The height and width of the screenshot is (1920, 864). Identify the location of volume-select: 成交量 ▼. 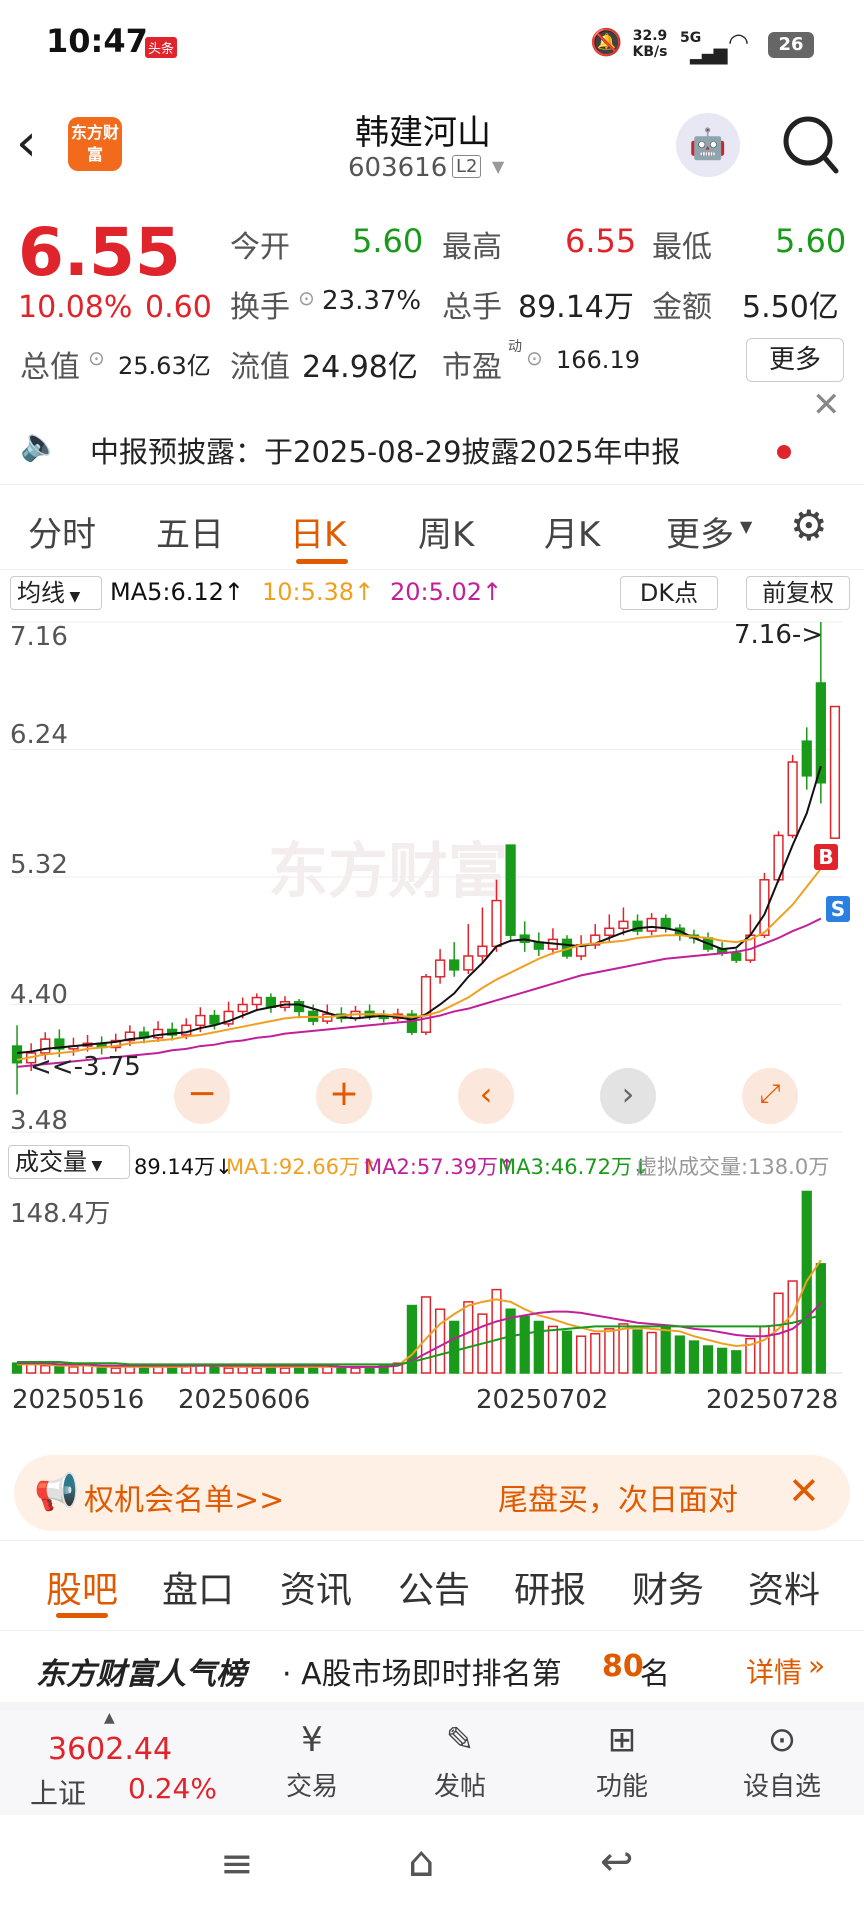
(69, 1162).